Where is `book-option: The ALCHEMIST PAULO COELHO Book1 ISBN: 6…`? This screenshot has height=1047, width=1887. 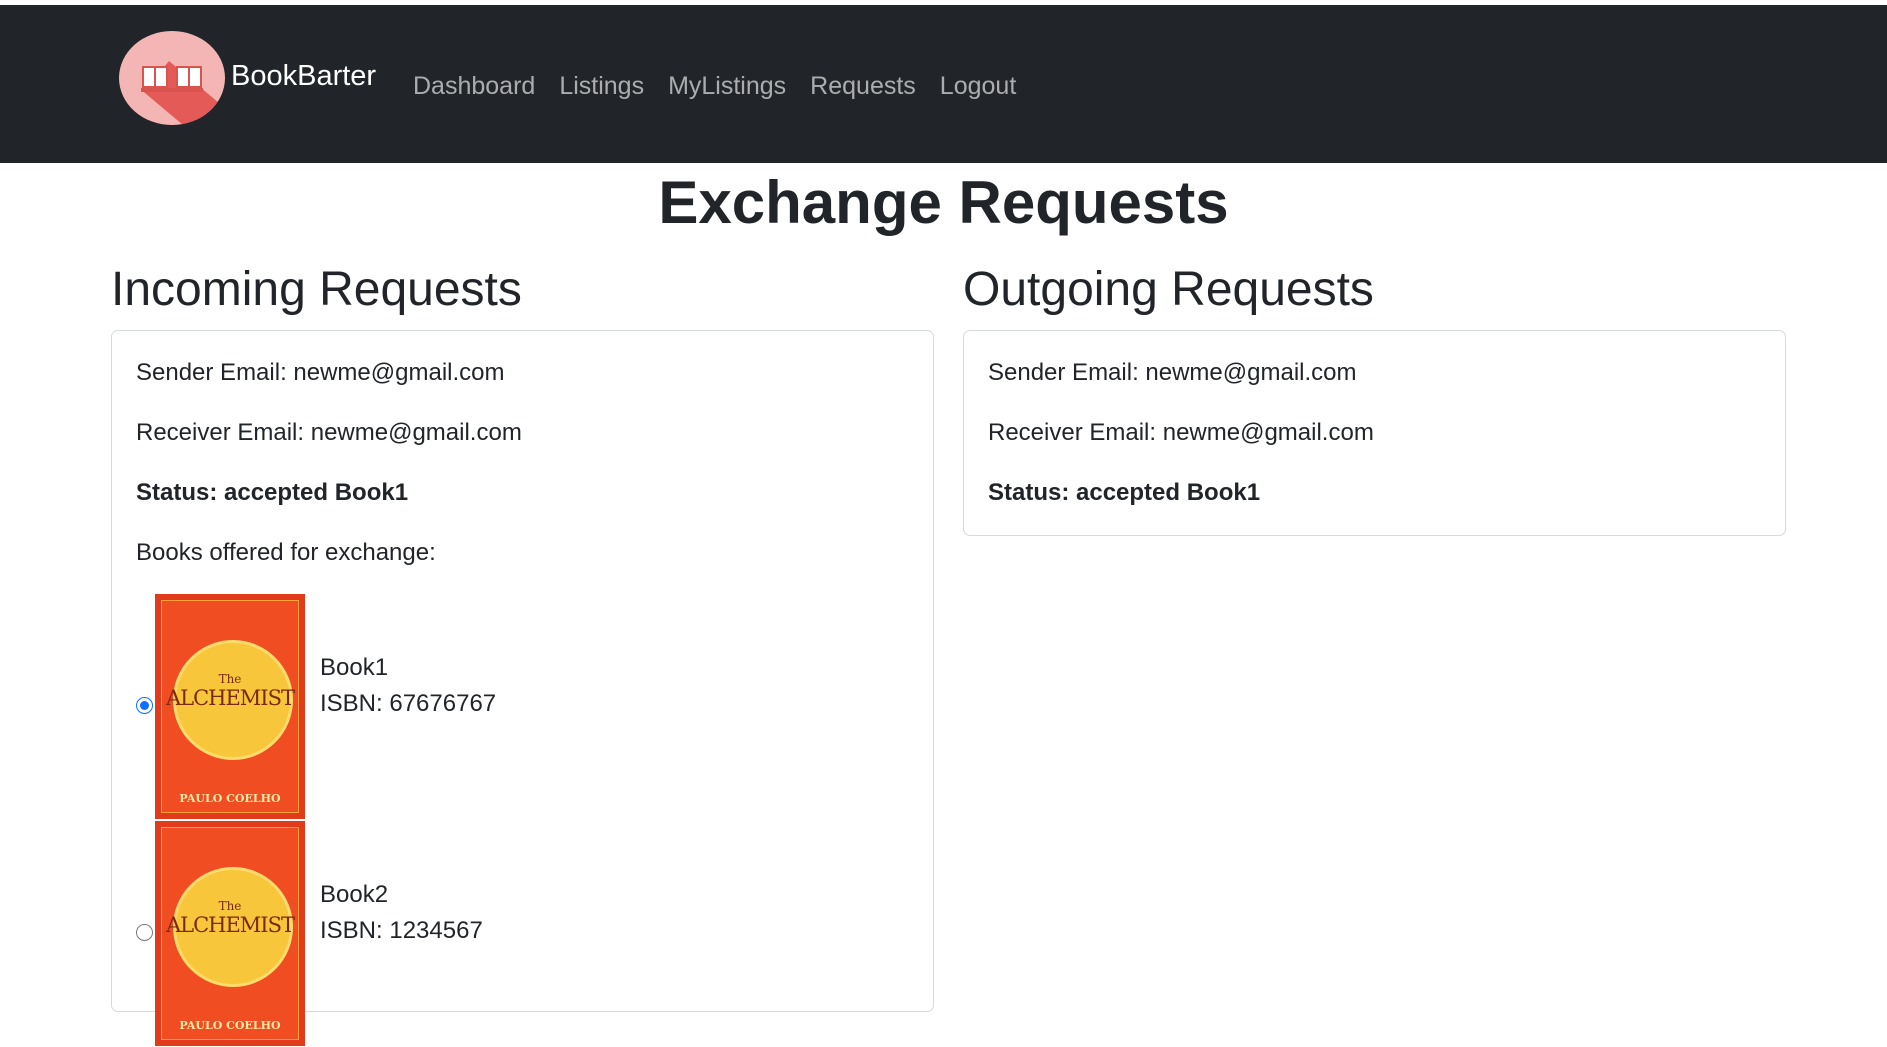
book-option: The ALCHEMIST PAULO COELHO Book1 ISBN: 6… is located at coordinates (522, 707).